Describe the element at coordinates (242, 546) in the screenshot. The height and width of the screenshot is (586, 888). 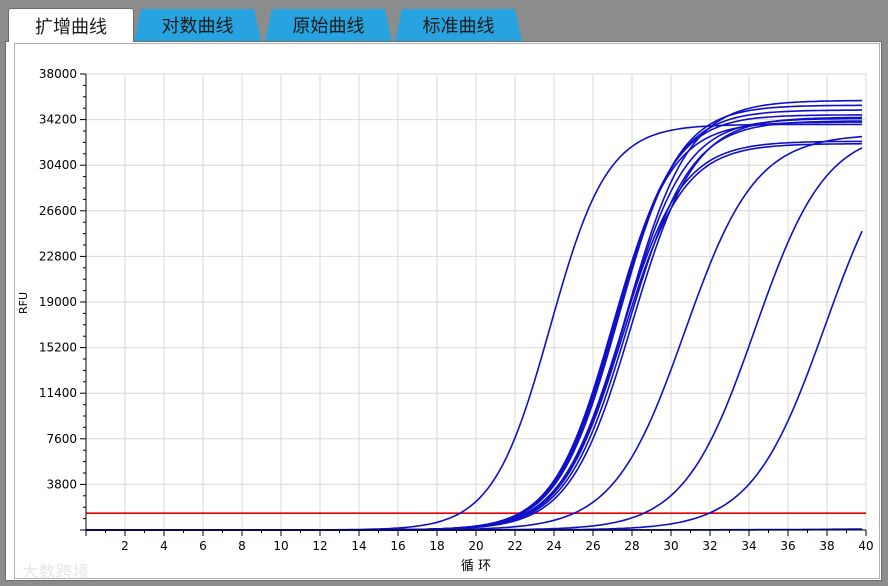
I see `x-tick-label: 8` at that location.